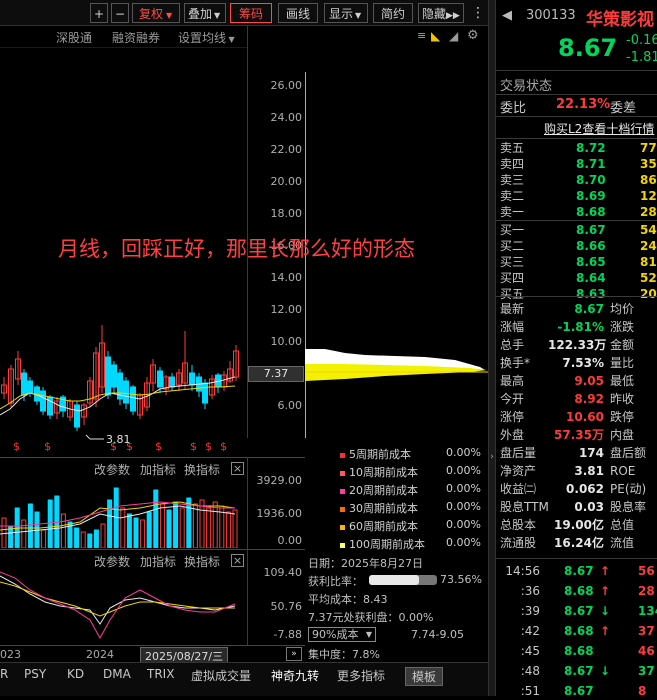 The image size is (657, 700). Describe the element at coordinates (10, 654) in the screenshot. I see `x-axis-year: 023` at that location.